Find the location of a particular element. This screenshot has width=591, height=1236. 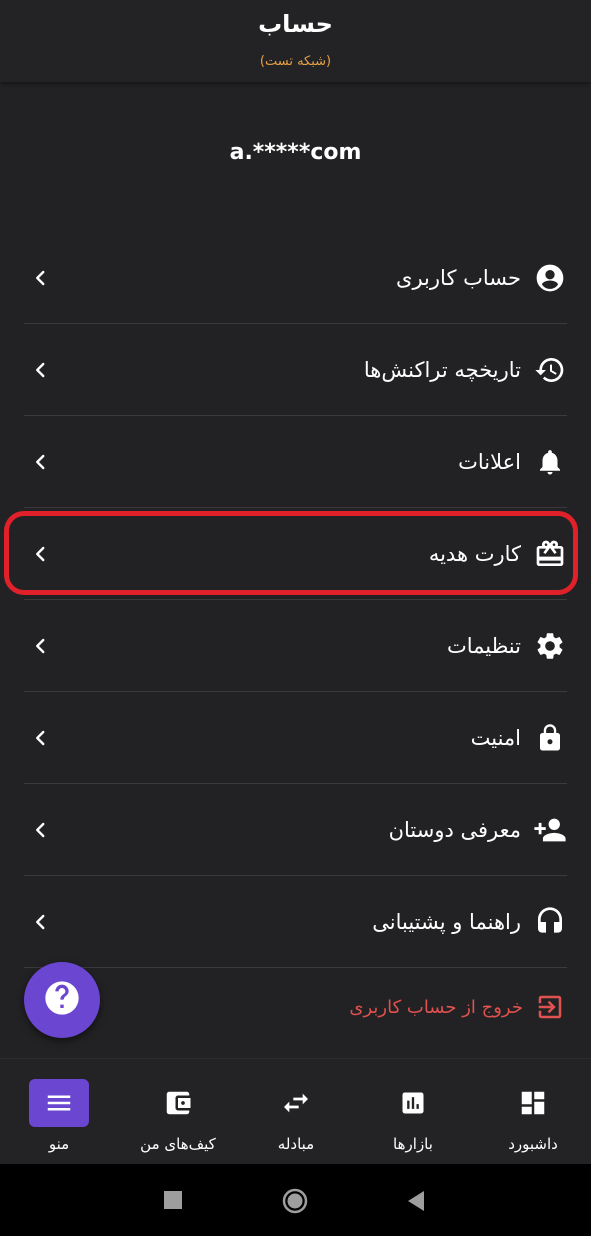

menu-item-referral: معرفی دوستان is located at coordinates (295, 830).